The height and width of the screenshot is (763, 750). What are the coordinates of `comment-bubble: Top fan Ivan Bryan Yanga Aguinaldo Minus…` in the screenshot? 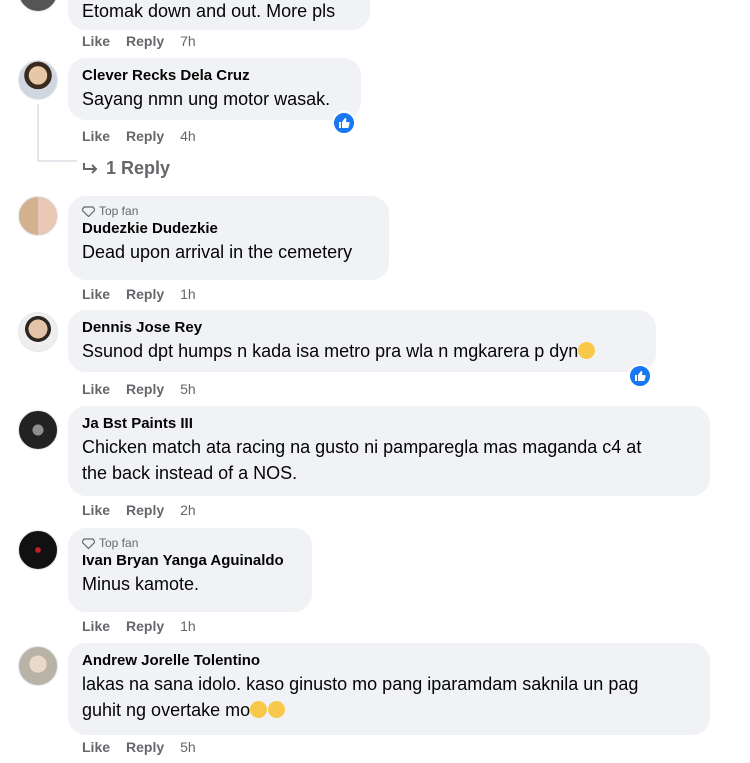 It's located at (190, 570).